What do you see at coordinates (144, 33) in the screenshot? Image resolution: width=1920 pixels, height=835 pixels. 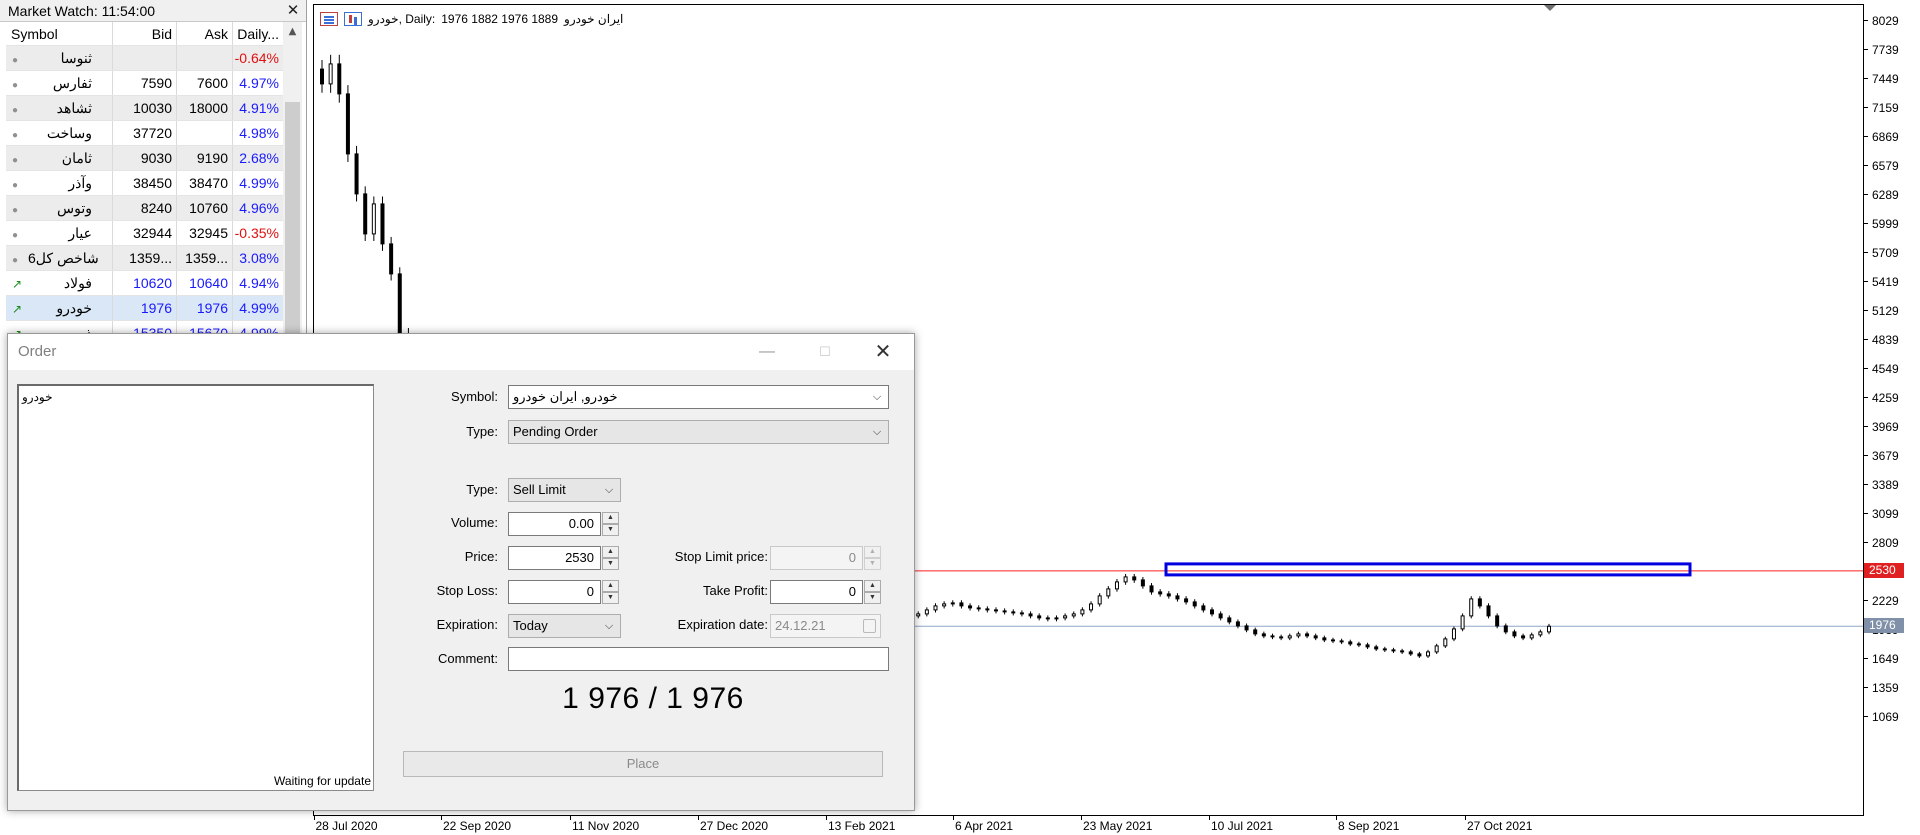 I see `column-header-bid: Bid` at bounding box center [144, 33].